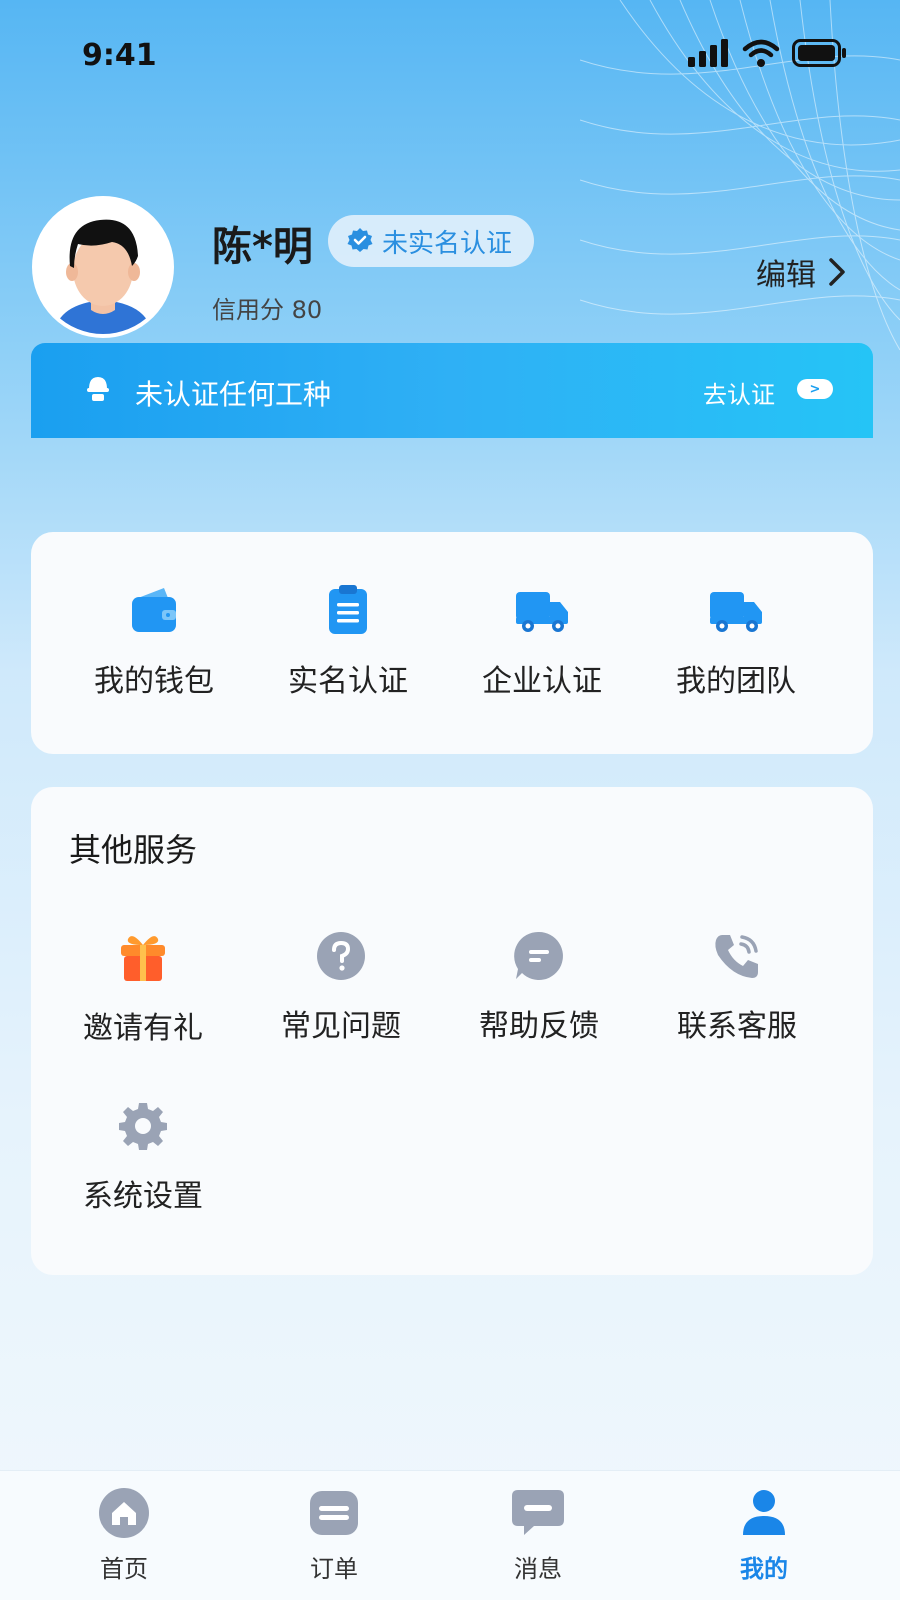 This screenshot has width=900, height=1600. What do you see at coordinates (119, 55) in the screenshot?
I see `status-time: 9:41` at bounding box center [119, 55].